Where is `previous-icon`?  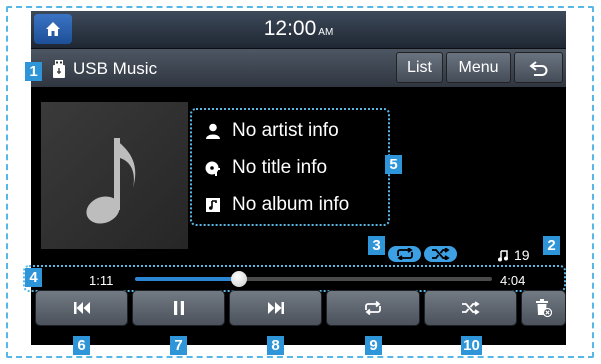
previous-icon is located at coordinates (81, 308).